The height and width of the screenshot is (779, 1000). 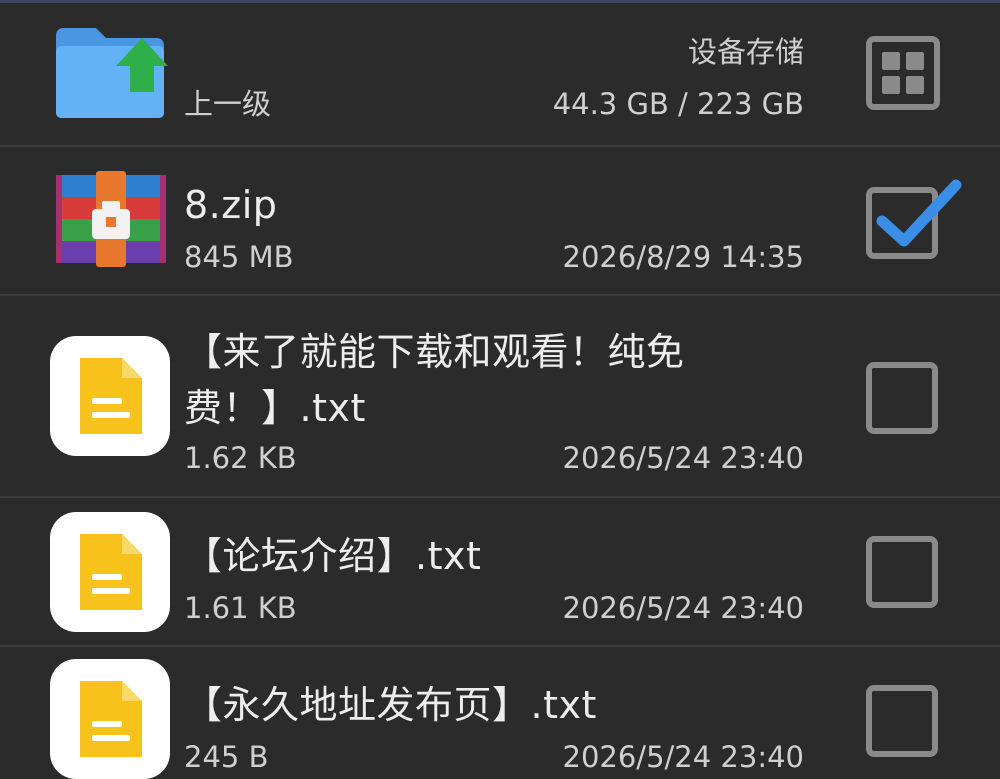 I want to click on checkbox-checked, so click(x=914, y=219).